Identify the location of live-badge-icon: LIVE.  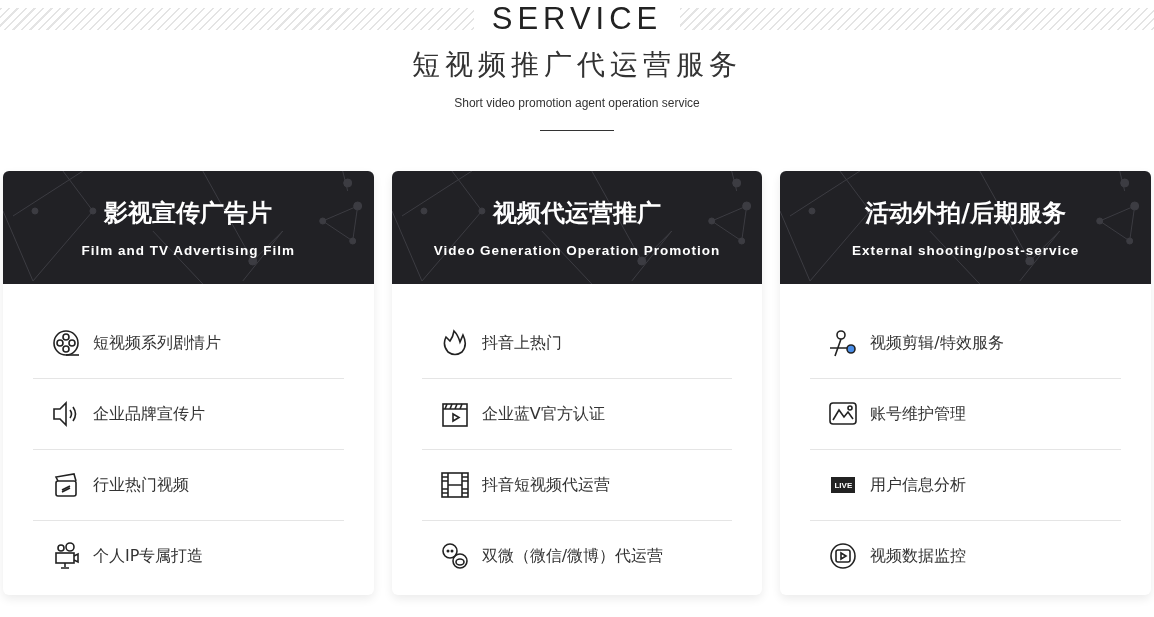
(843, 485).